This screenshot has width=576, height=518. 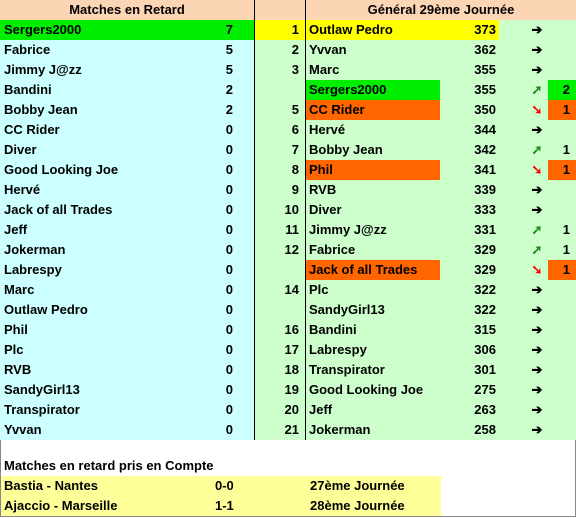 I want to click on player-name: RVB, so click(x=323, y=189).